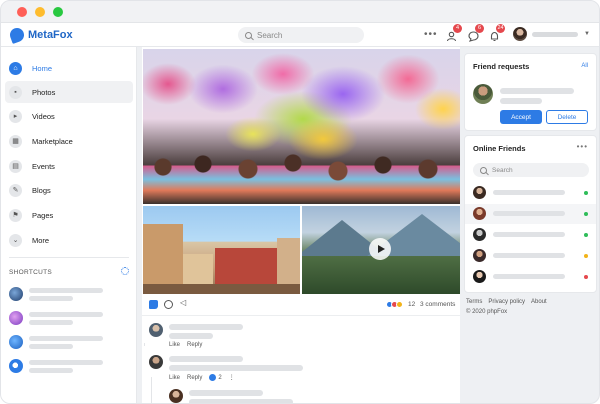 The width and height of the screenshot is (600, 404). What do you see at coordinates (221, 250) in the screenshot?
I see `post-photo-street` at bounding box center [221, 250].